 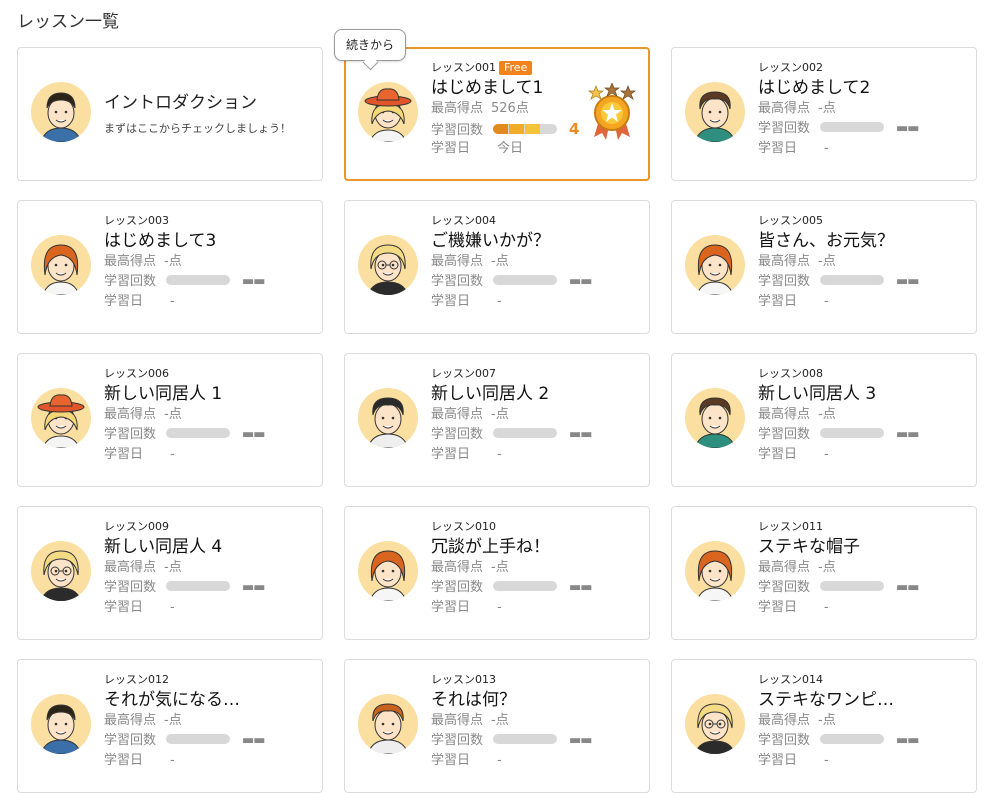 What do you see at coordinates (497, 420) in the screenshot?
I see `lesson-card: レッスン007 新しい同居人 2 最高得点 -点 学習回数 ▬▬ 学習日 -` at bounding box center [497, 420].